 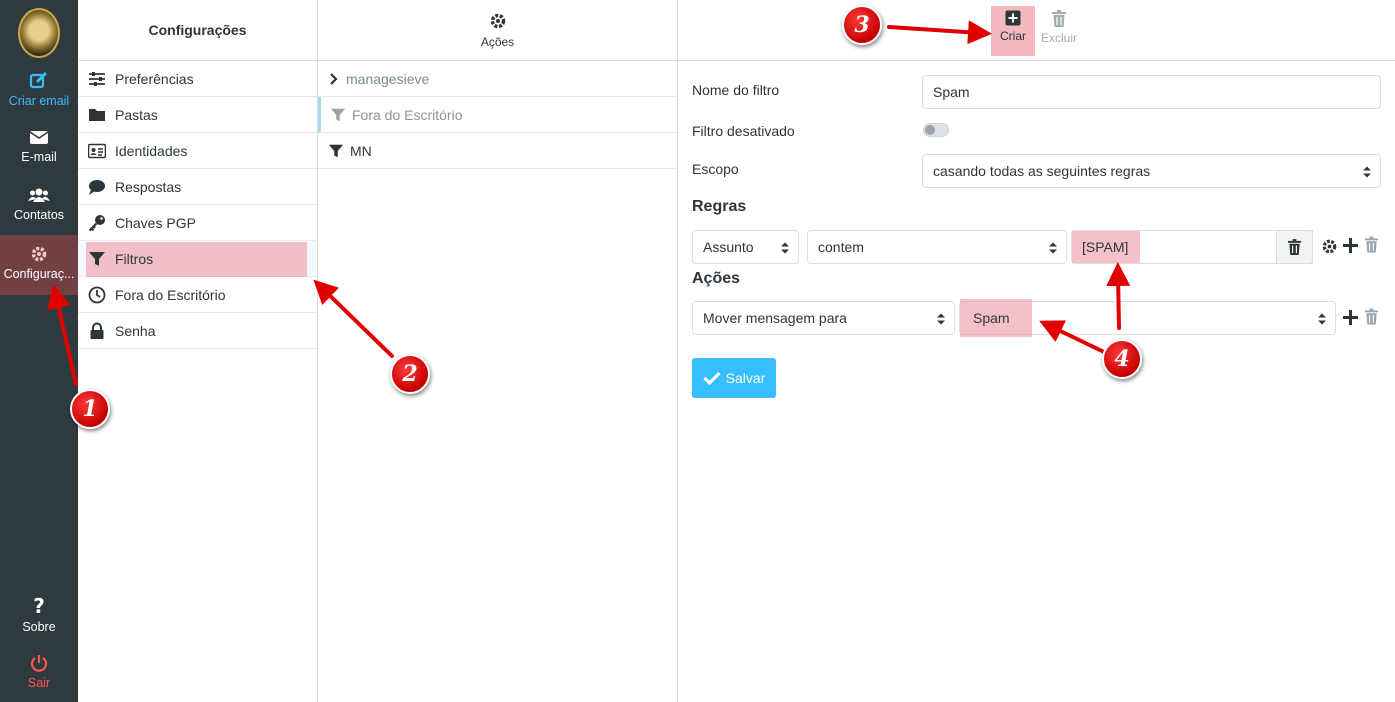 I want to click on about-button: ? Sobre, so click(x=39, y=615).